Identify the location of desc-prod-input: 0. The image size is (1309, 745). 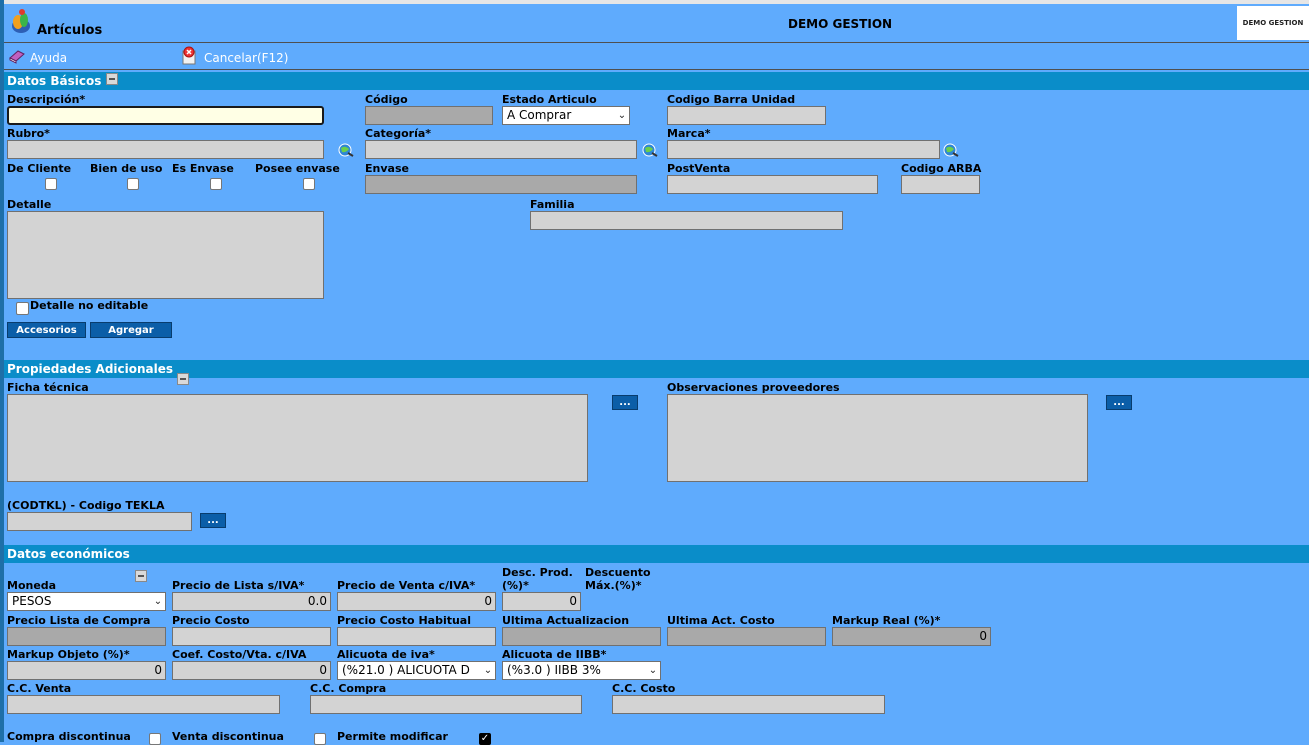
(541, 601).